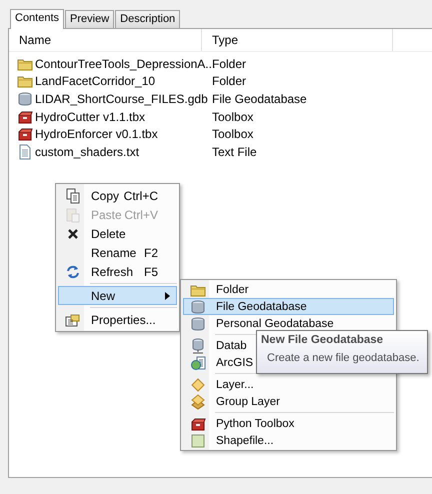  Describe the element at coordinates (322, 340) in the screenshot. I see `tooltip-title: New File Geodatabase` at that location.